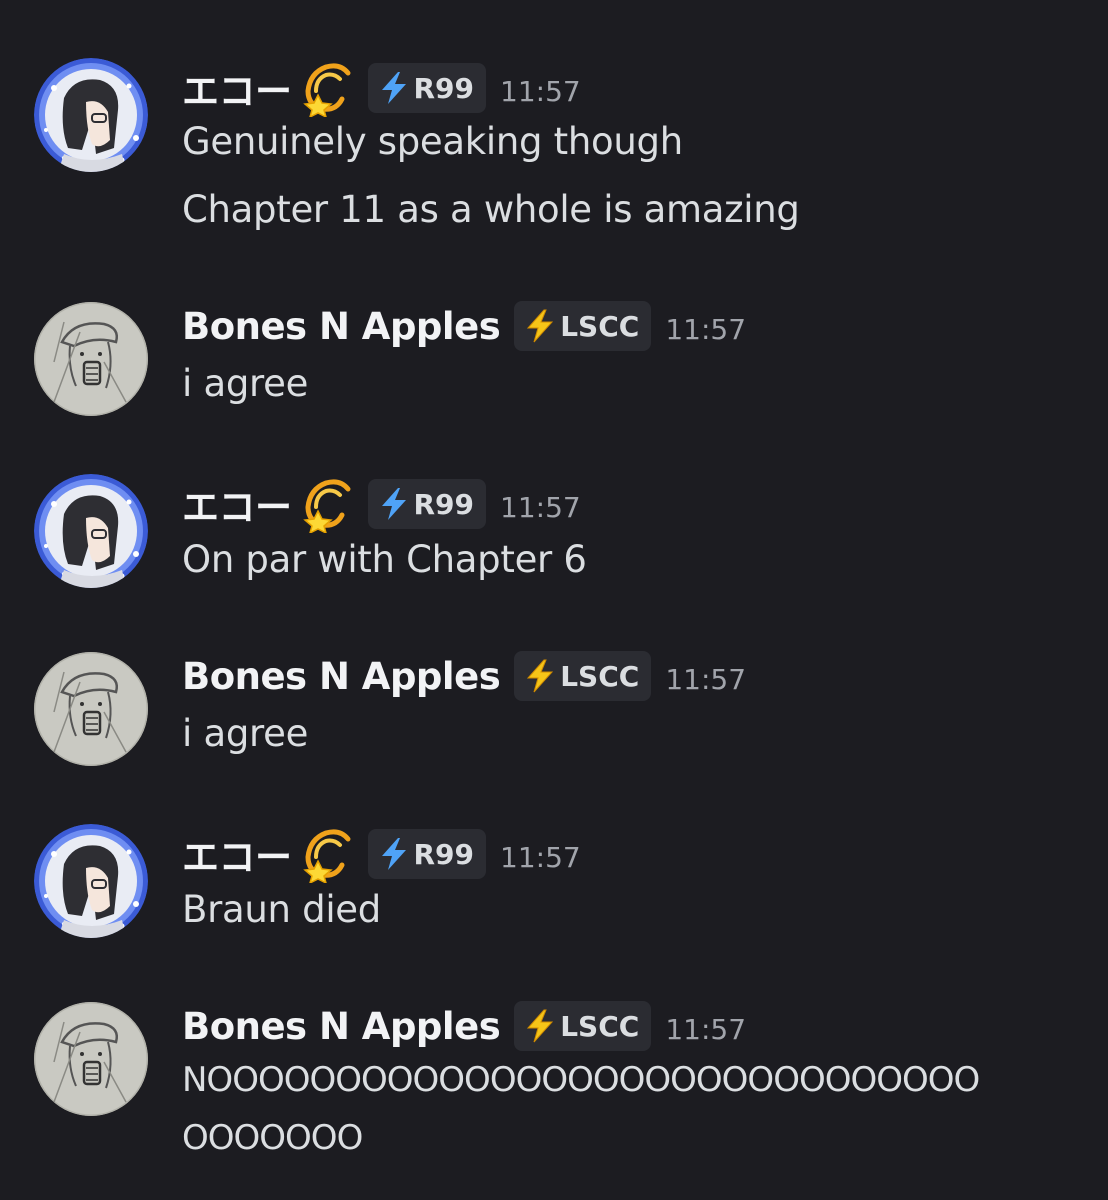  Describe the element at coordinates (384, 559) in the screenshot. I see `message-text: On par with Chapter 6` at that location.